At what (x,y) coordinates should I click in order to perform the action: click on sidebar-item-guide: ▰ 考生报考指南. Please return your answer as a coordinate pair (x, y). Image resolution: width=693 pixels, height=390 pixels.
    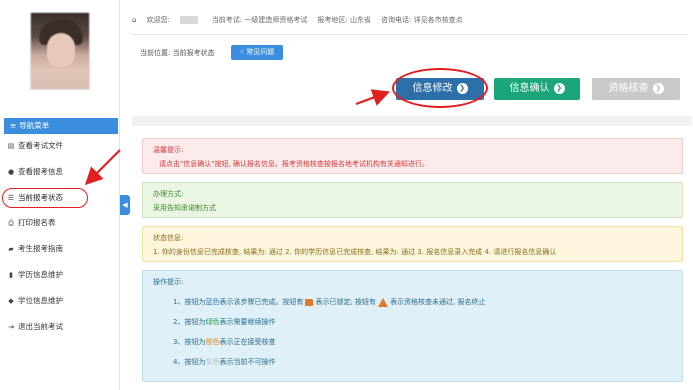
    Looking at the image, I should click on (61, 249).